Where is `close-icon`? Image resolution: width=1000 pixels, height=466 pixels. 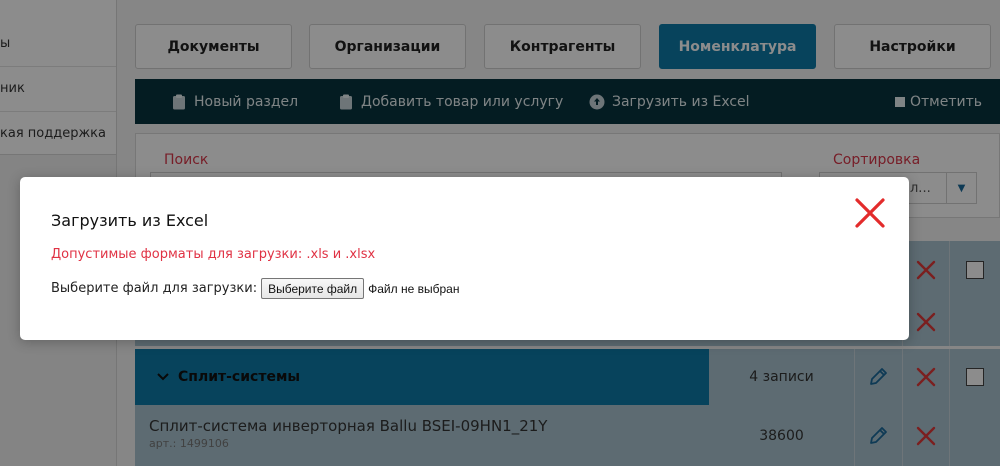 close-icon is located at coordinates (870, 213).